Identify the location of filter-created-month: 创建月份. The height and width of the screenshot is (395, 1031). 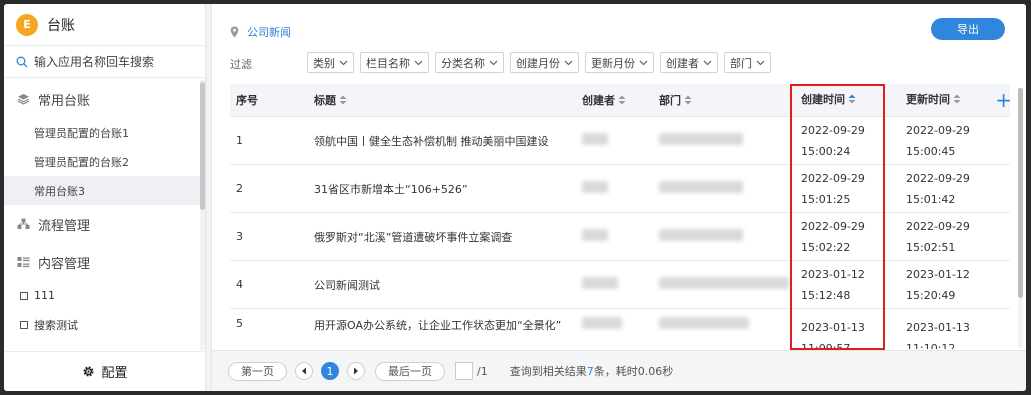
(544, 62).